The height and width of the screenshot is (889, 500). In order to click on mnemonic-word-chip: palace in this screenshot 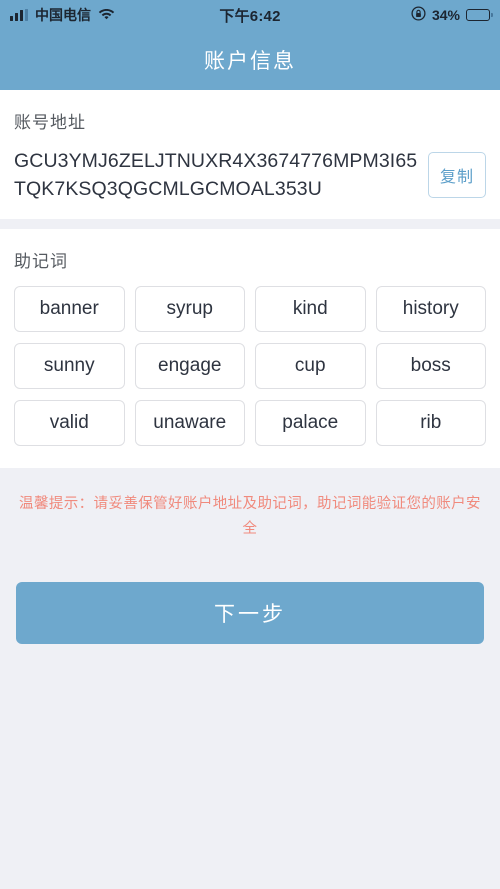, I will do `click(310, 423)`.